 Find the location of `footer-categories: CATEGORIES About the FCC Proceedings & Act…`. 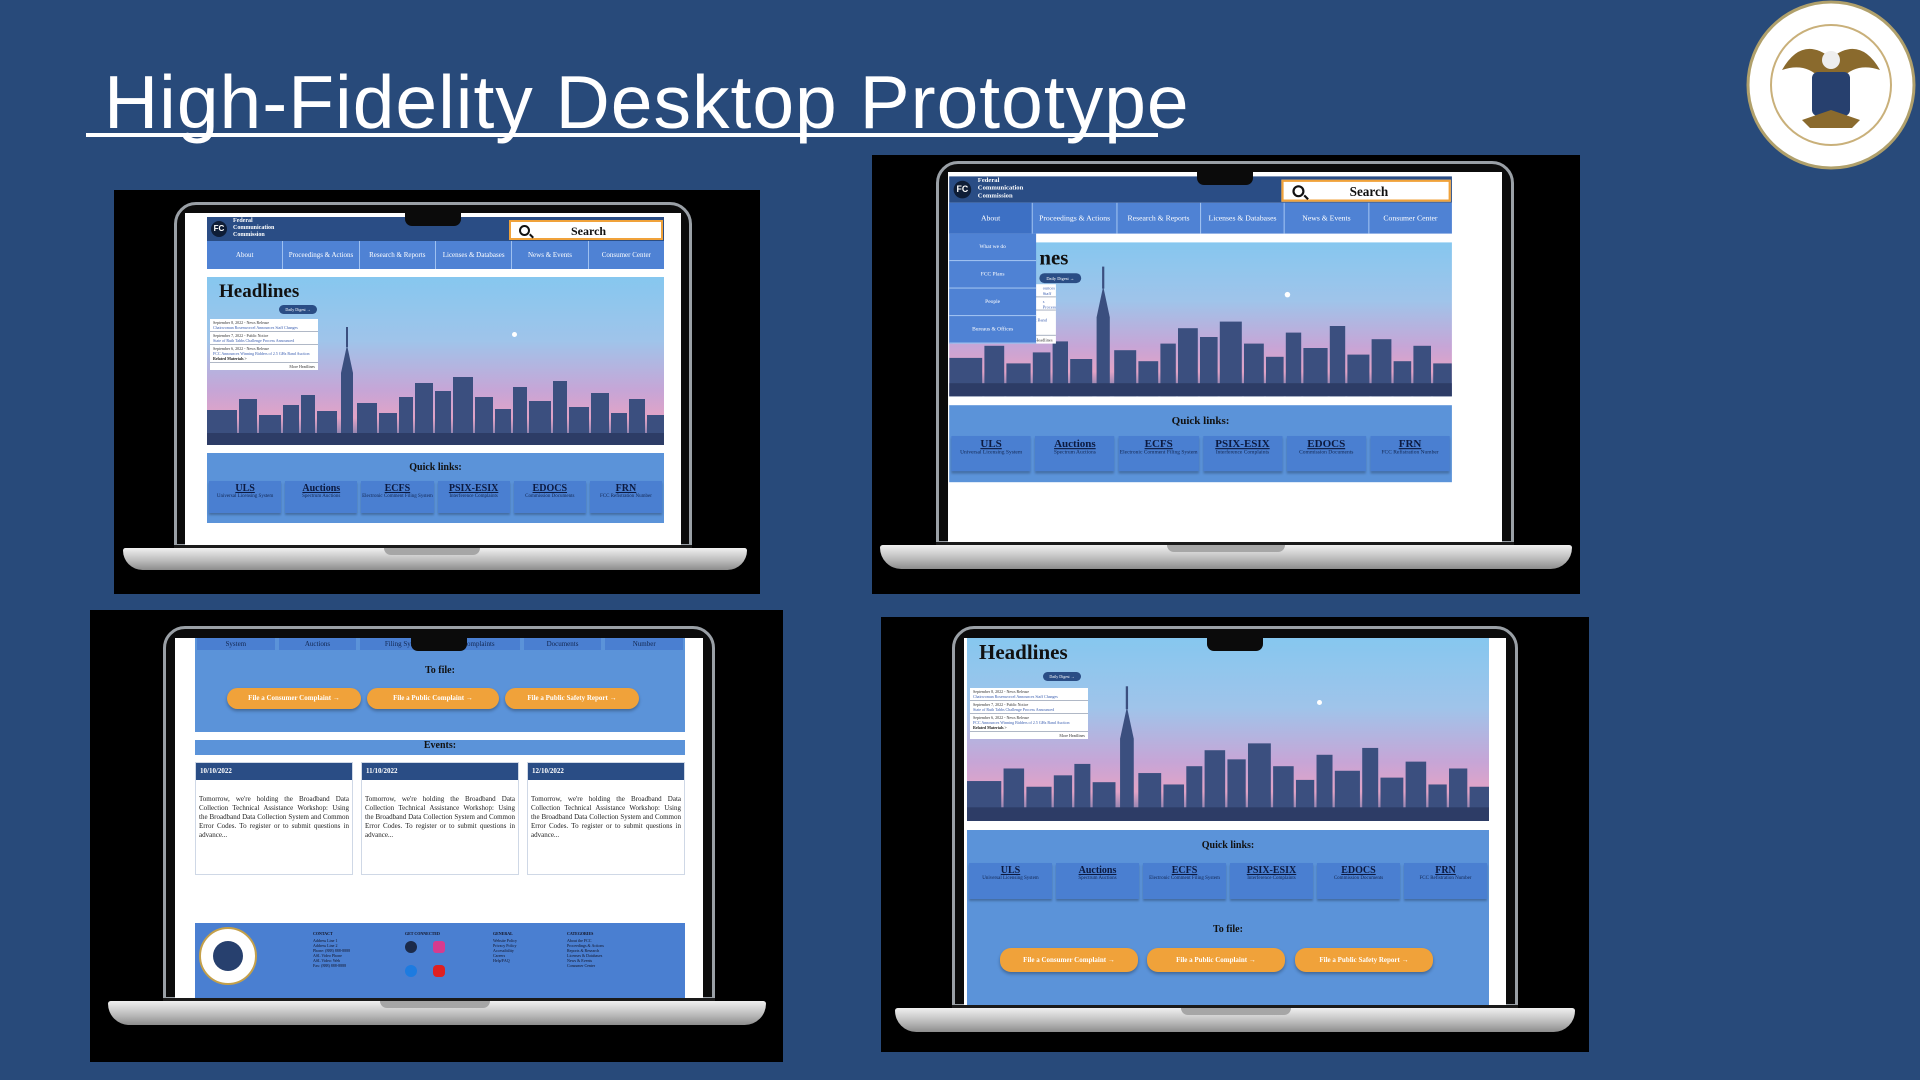

footer-categories: CATEGORIES About the FCC Proceedings & Act… is located at coordinates (585, 949).